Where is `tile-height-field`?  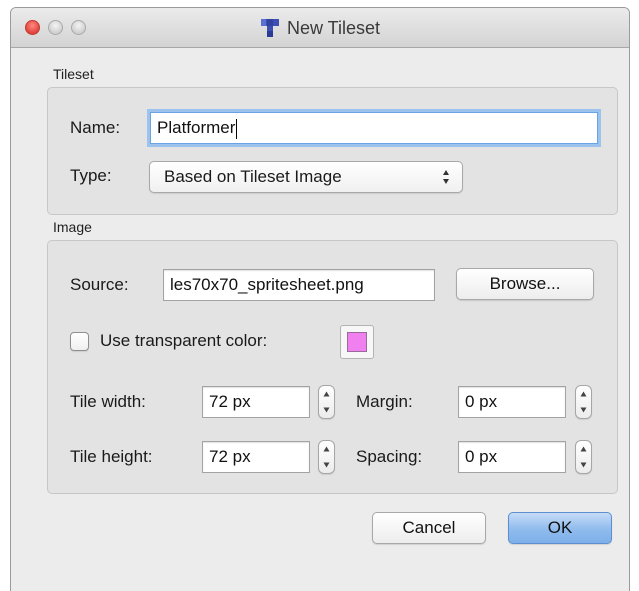
tile-height-field is located at coordinates (256, 457).